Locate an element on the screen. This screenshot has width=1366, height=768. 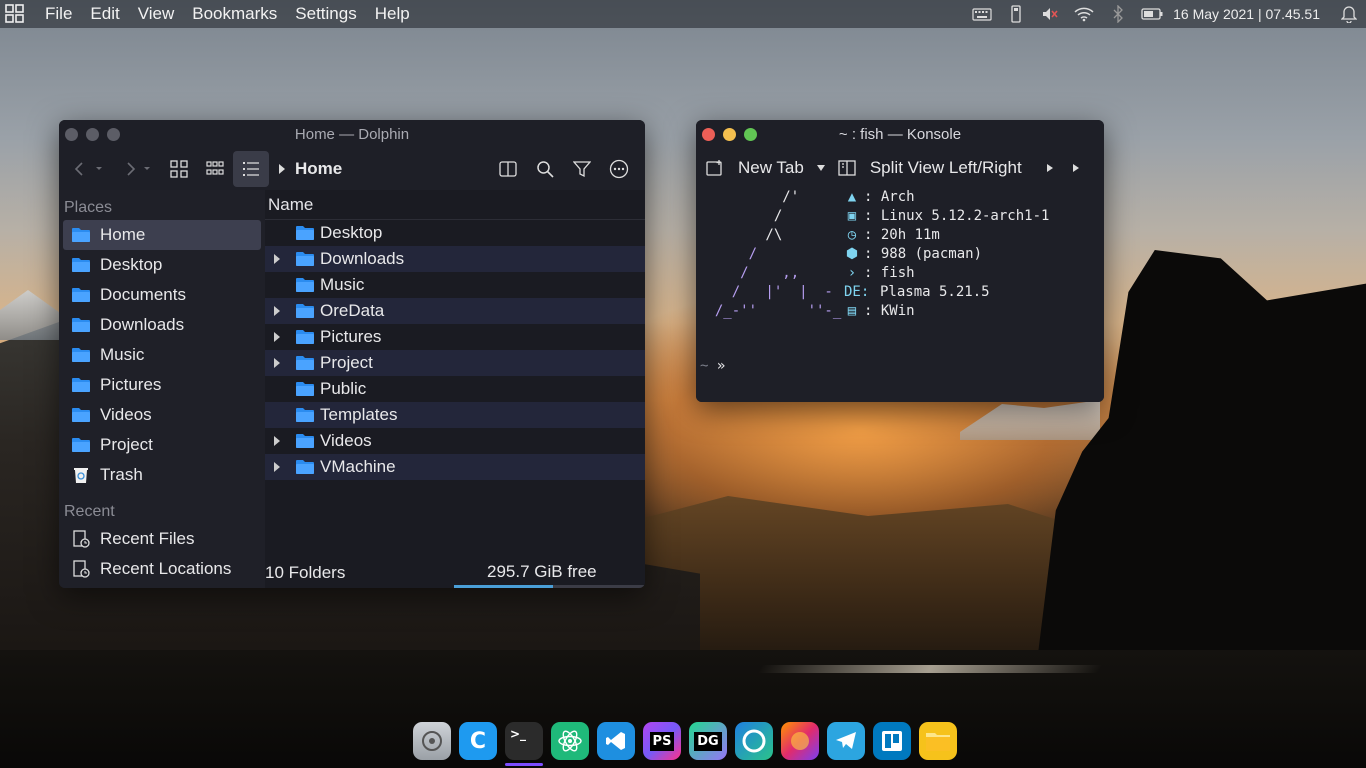
icons-view-icon is located at coordinates (179, 169).